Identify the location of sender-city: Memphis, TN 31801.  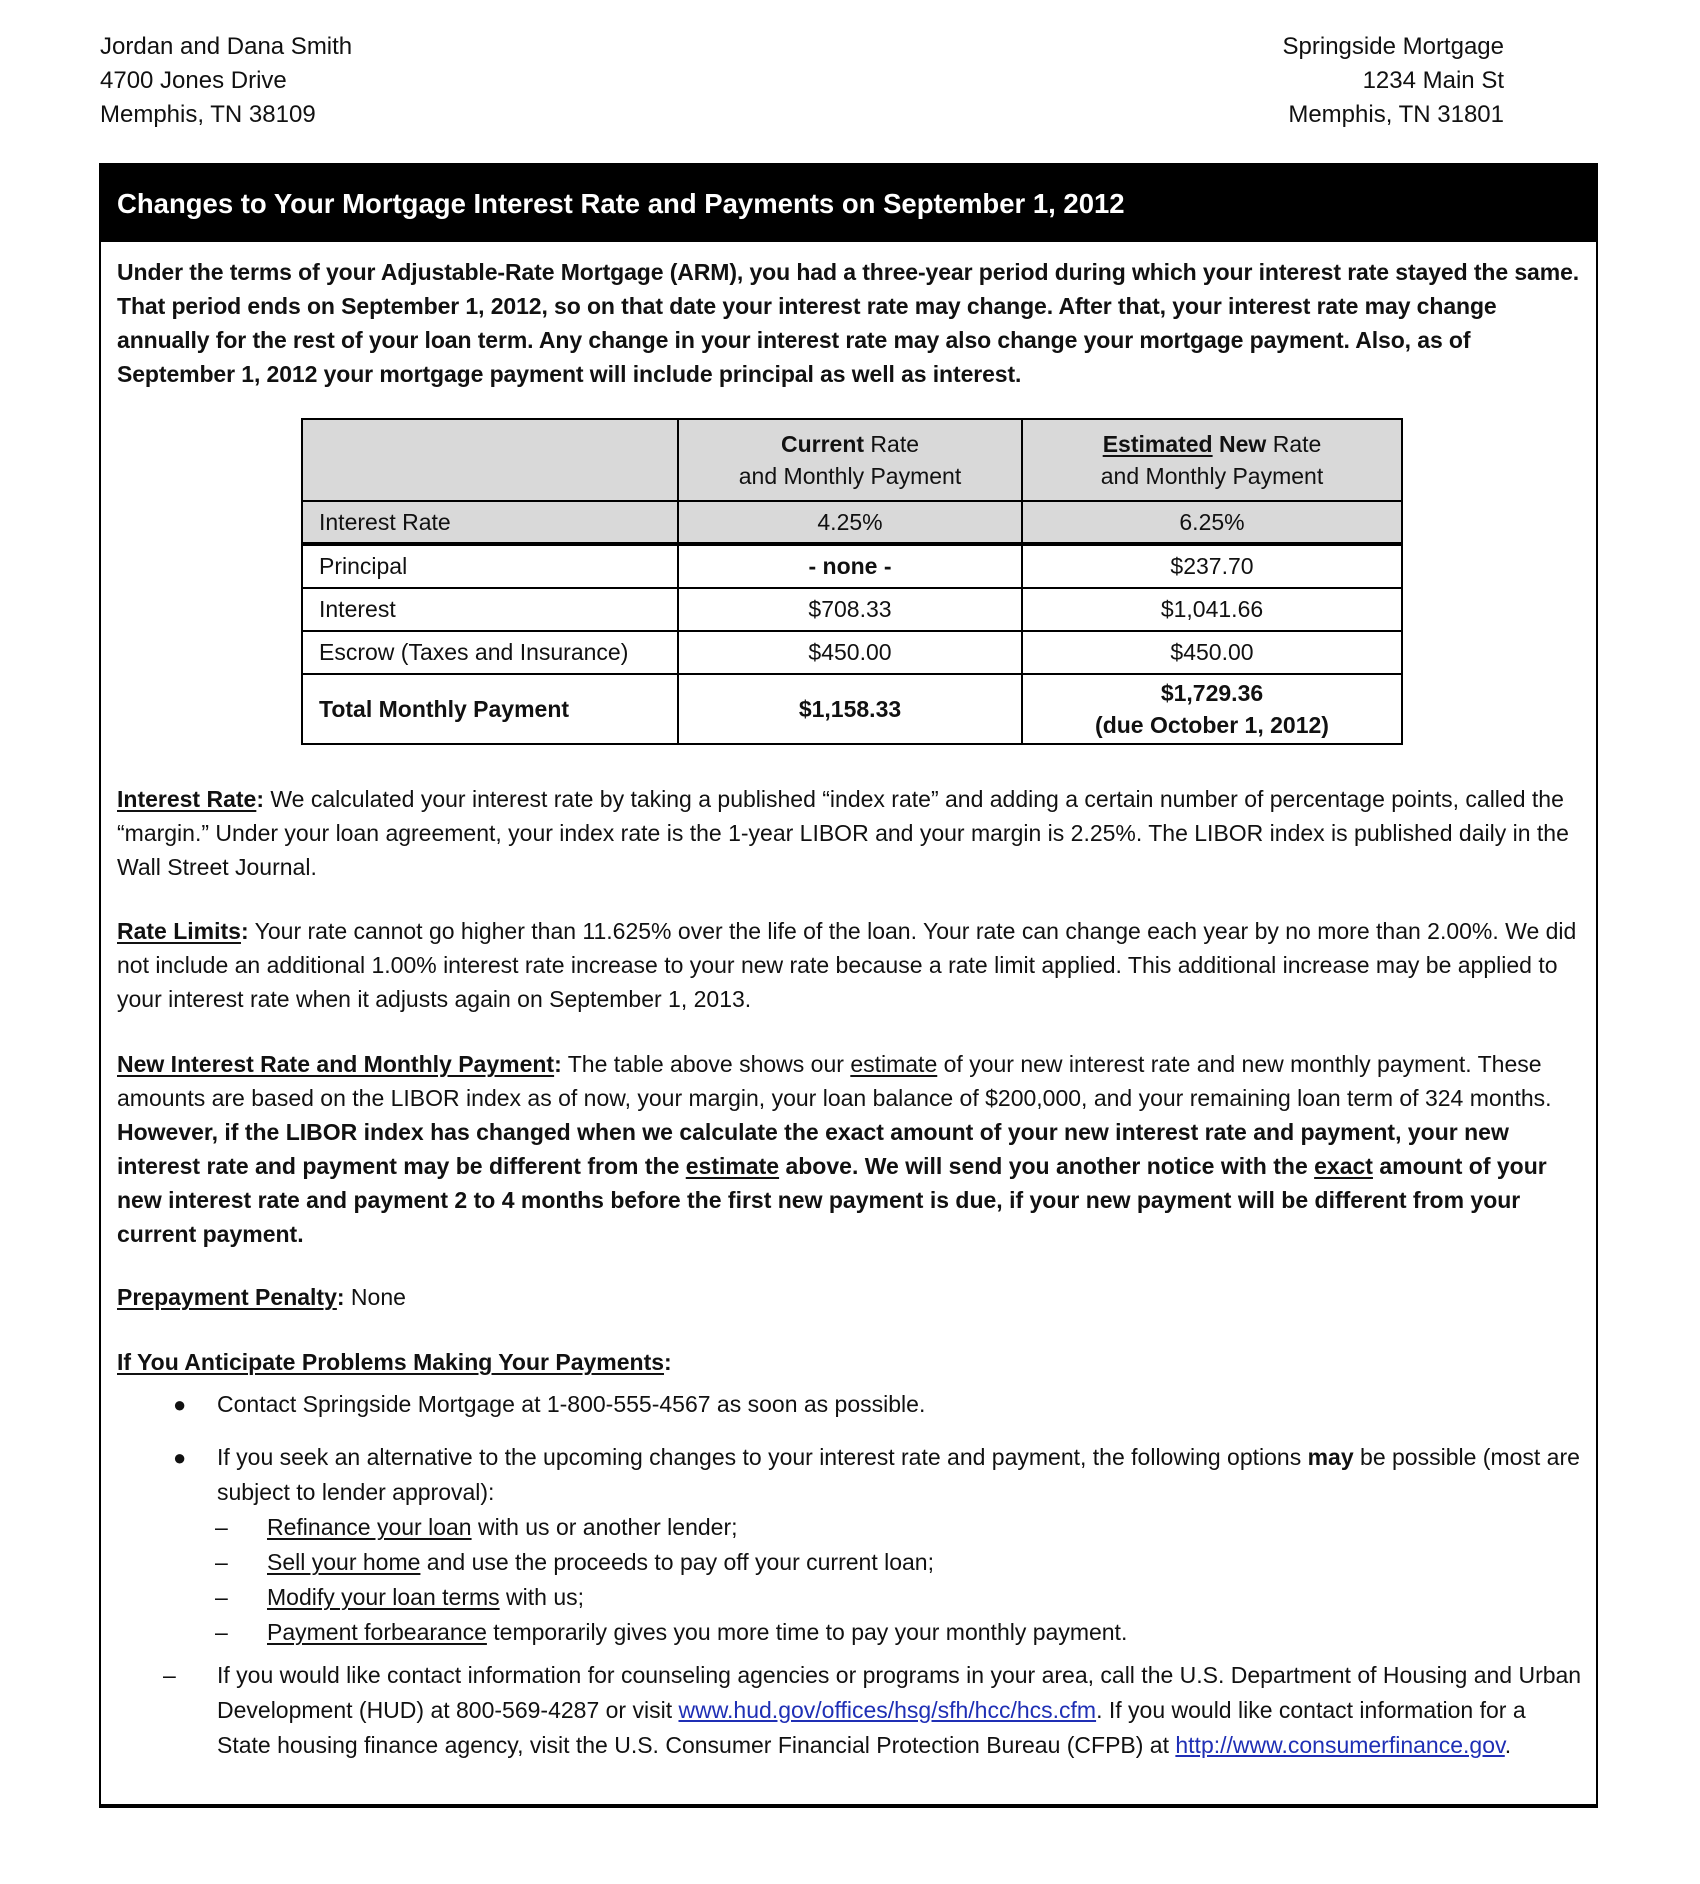
(1396, 114).